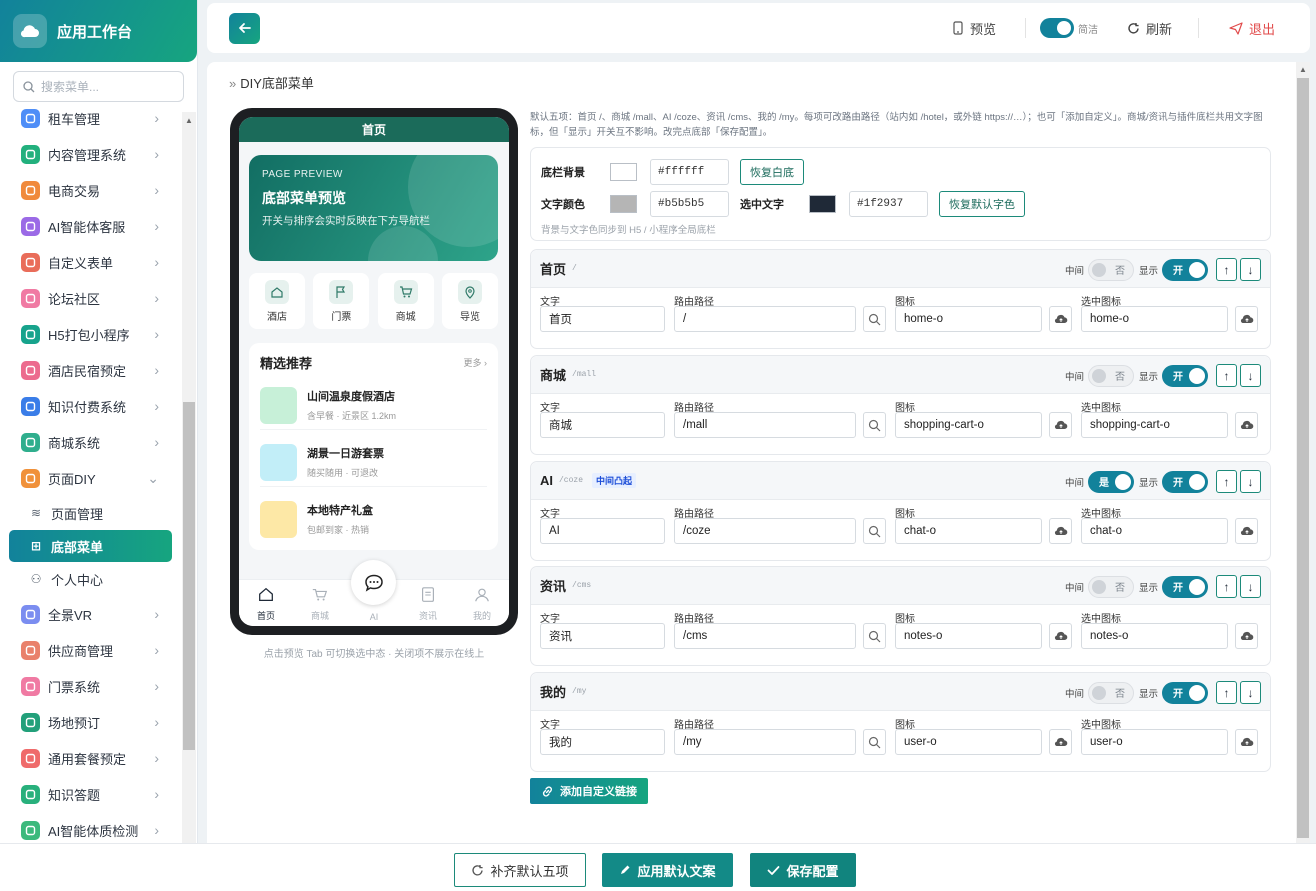 The image size is (1316, 891). Describe the element at coordinates (1303, 458) in the screenshot. I see `main-scroll-thumb` at that location.